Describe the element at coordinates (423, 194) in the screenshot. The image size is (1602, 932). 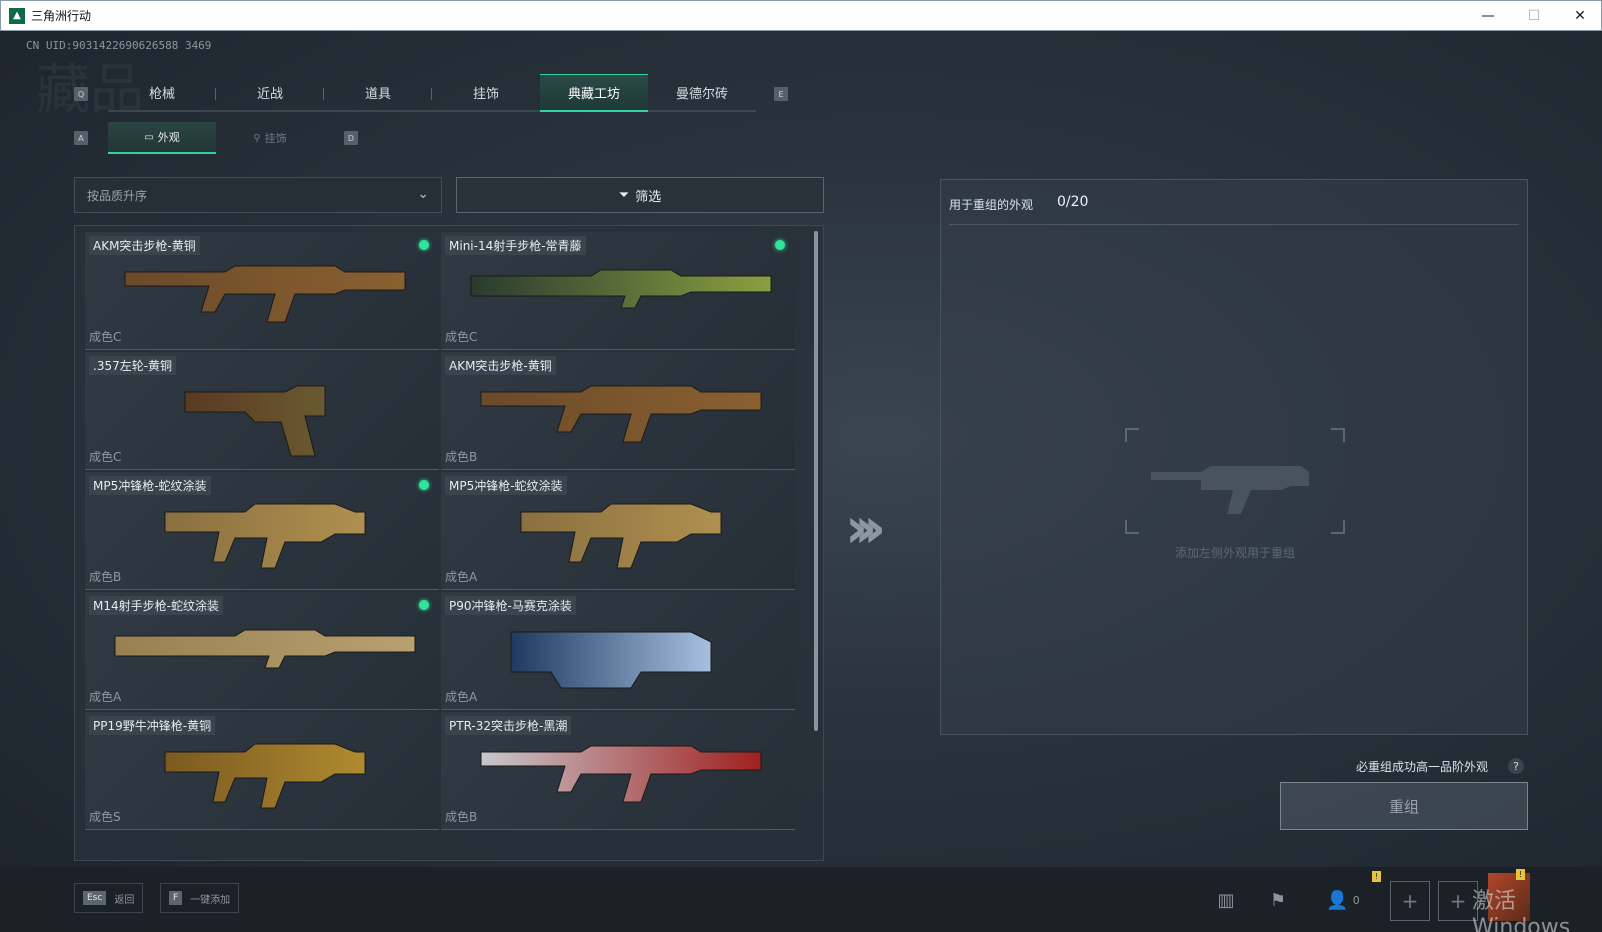
I see `chevron-down-icon: ⌄` at that location.